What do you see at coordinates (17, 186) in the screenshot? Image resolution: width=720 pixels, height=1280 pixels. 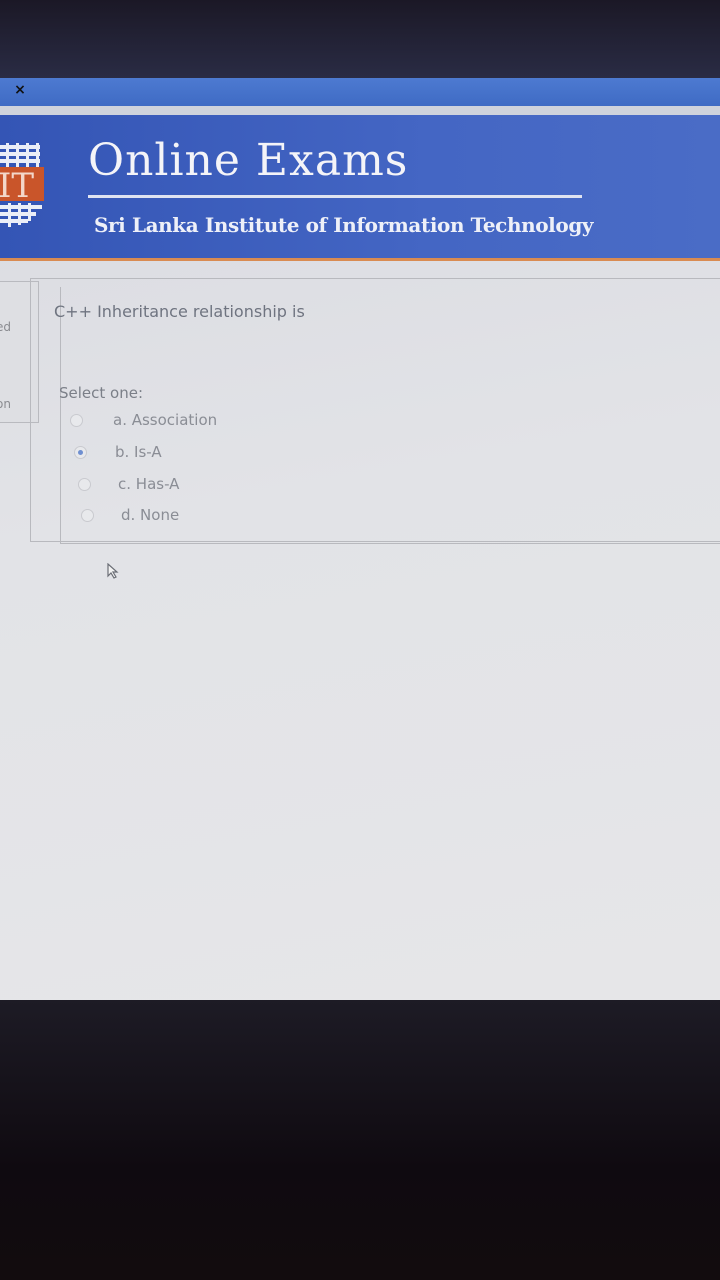 I see `svg-text: IT` at bounding box center [17, 186].